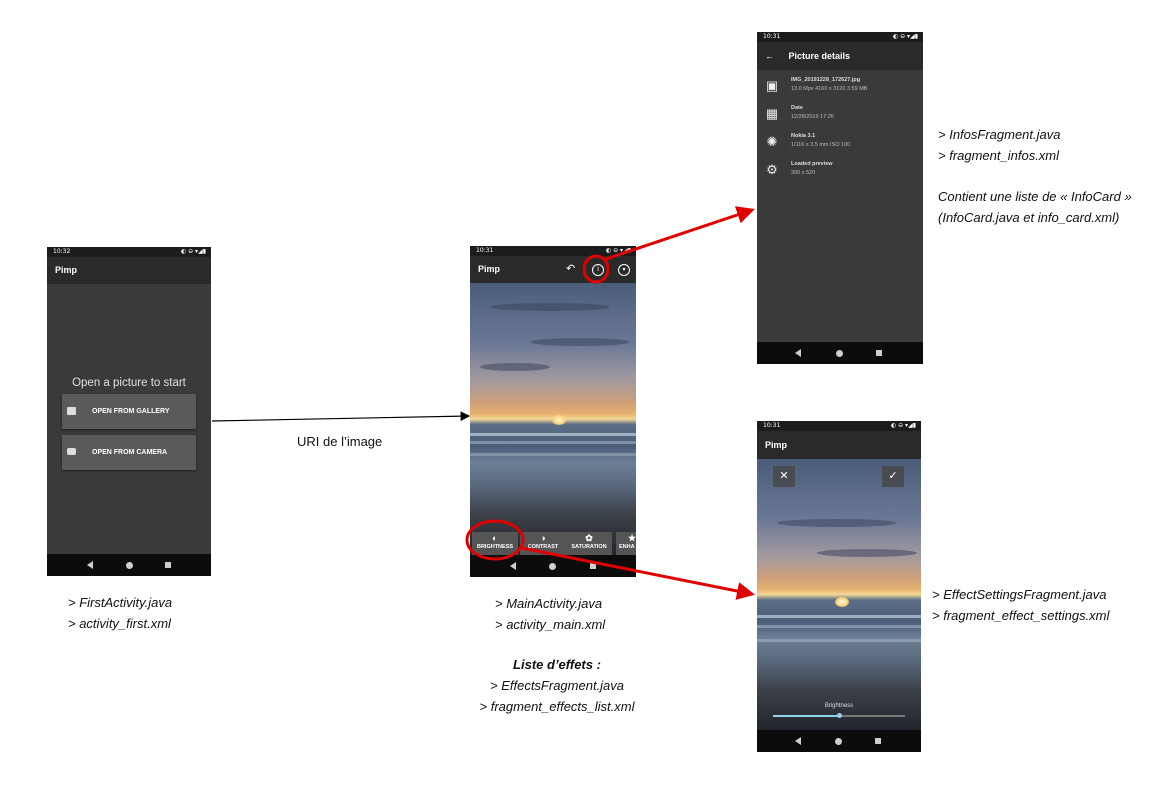  What do you see at coordinates (772, 113) in the screenshot?
I see `calendar-icon: ▦` at bounding box center [772, 113].